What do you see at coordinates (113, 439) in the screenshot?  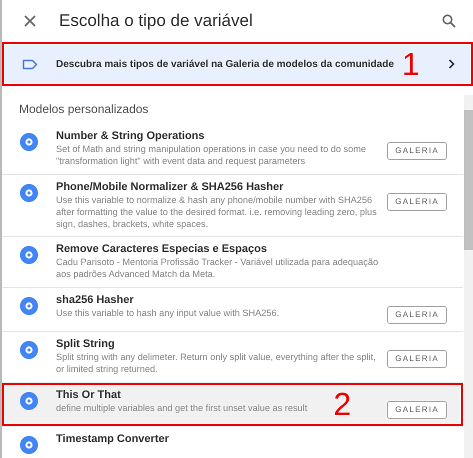 I see `template-title: Timestamp Converter` at bounding box center [113, 439].